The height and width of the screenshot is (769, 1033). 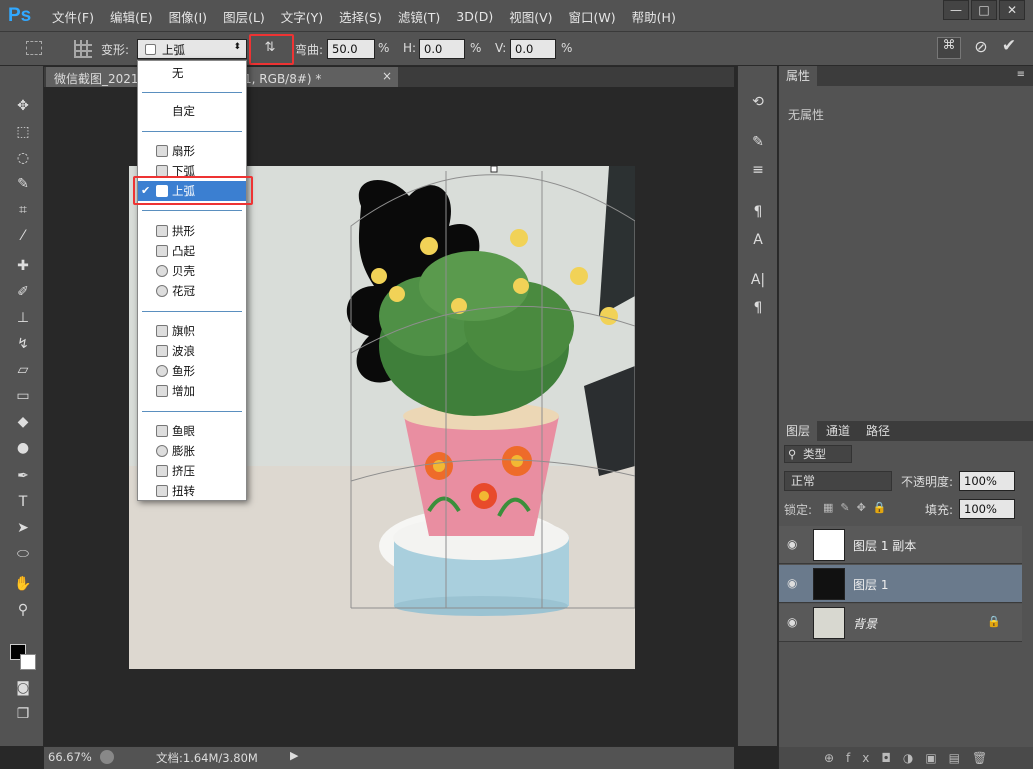 What do you see at coordinates (758, 212) in the screenshot?
I see `paragraph-styles-icon: ¶` at bounding box center [758, 212].